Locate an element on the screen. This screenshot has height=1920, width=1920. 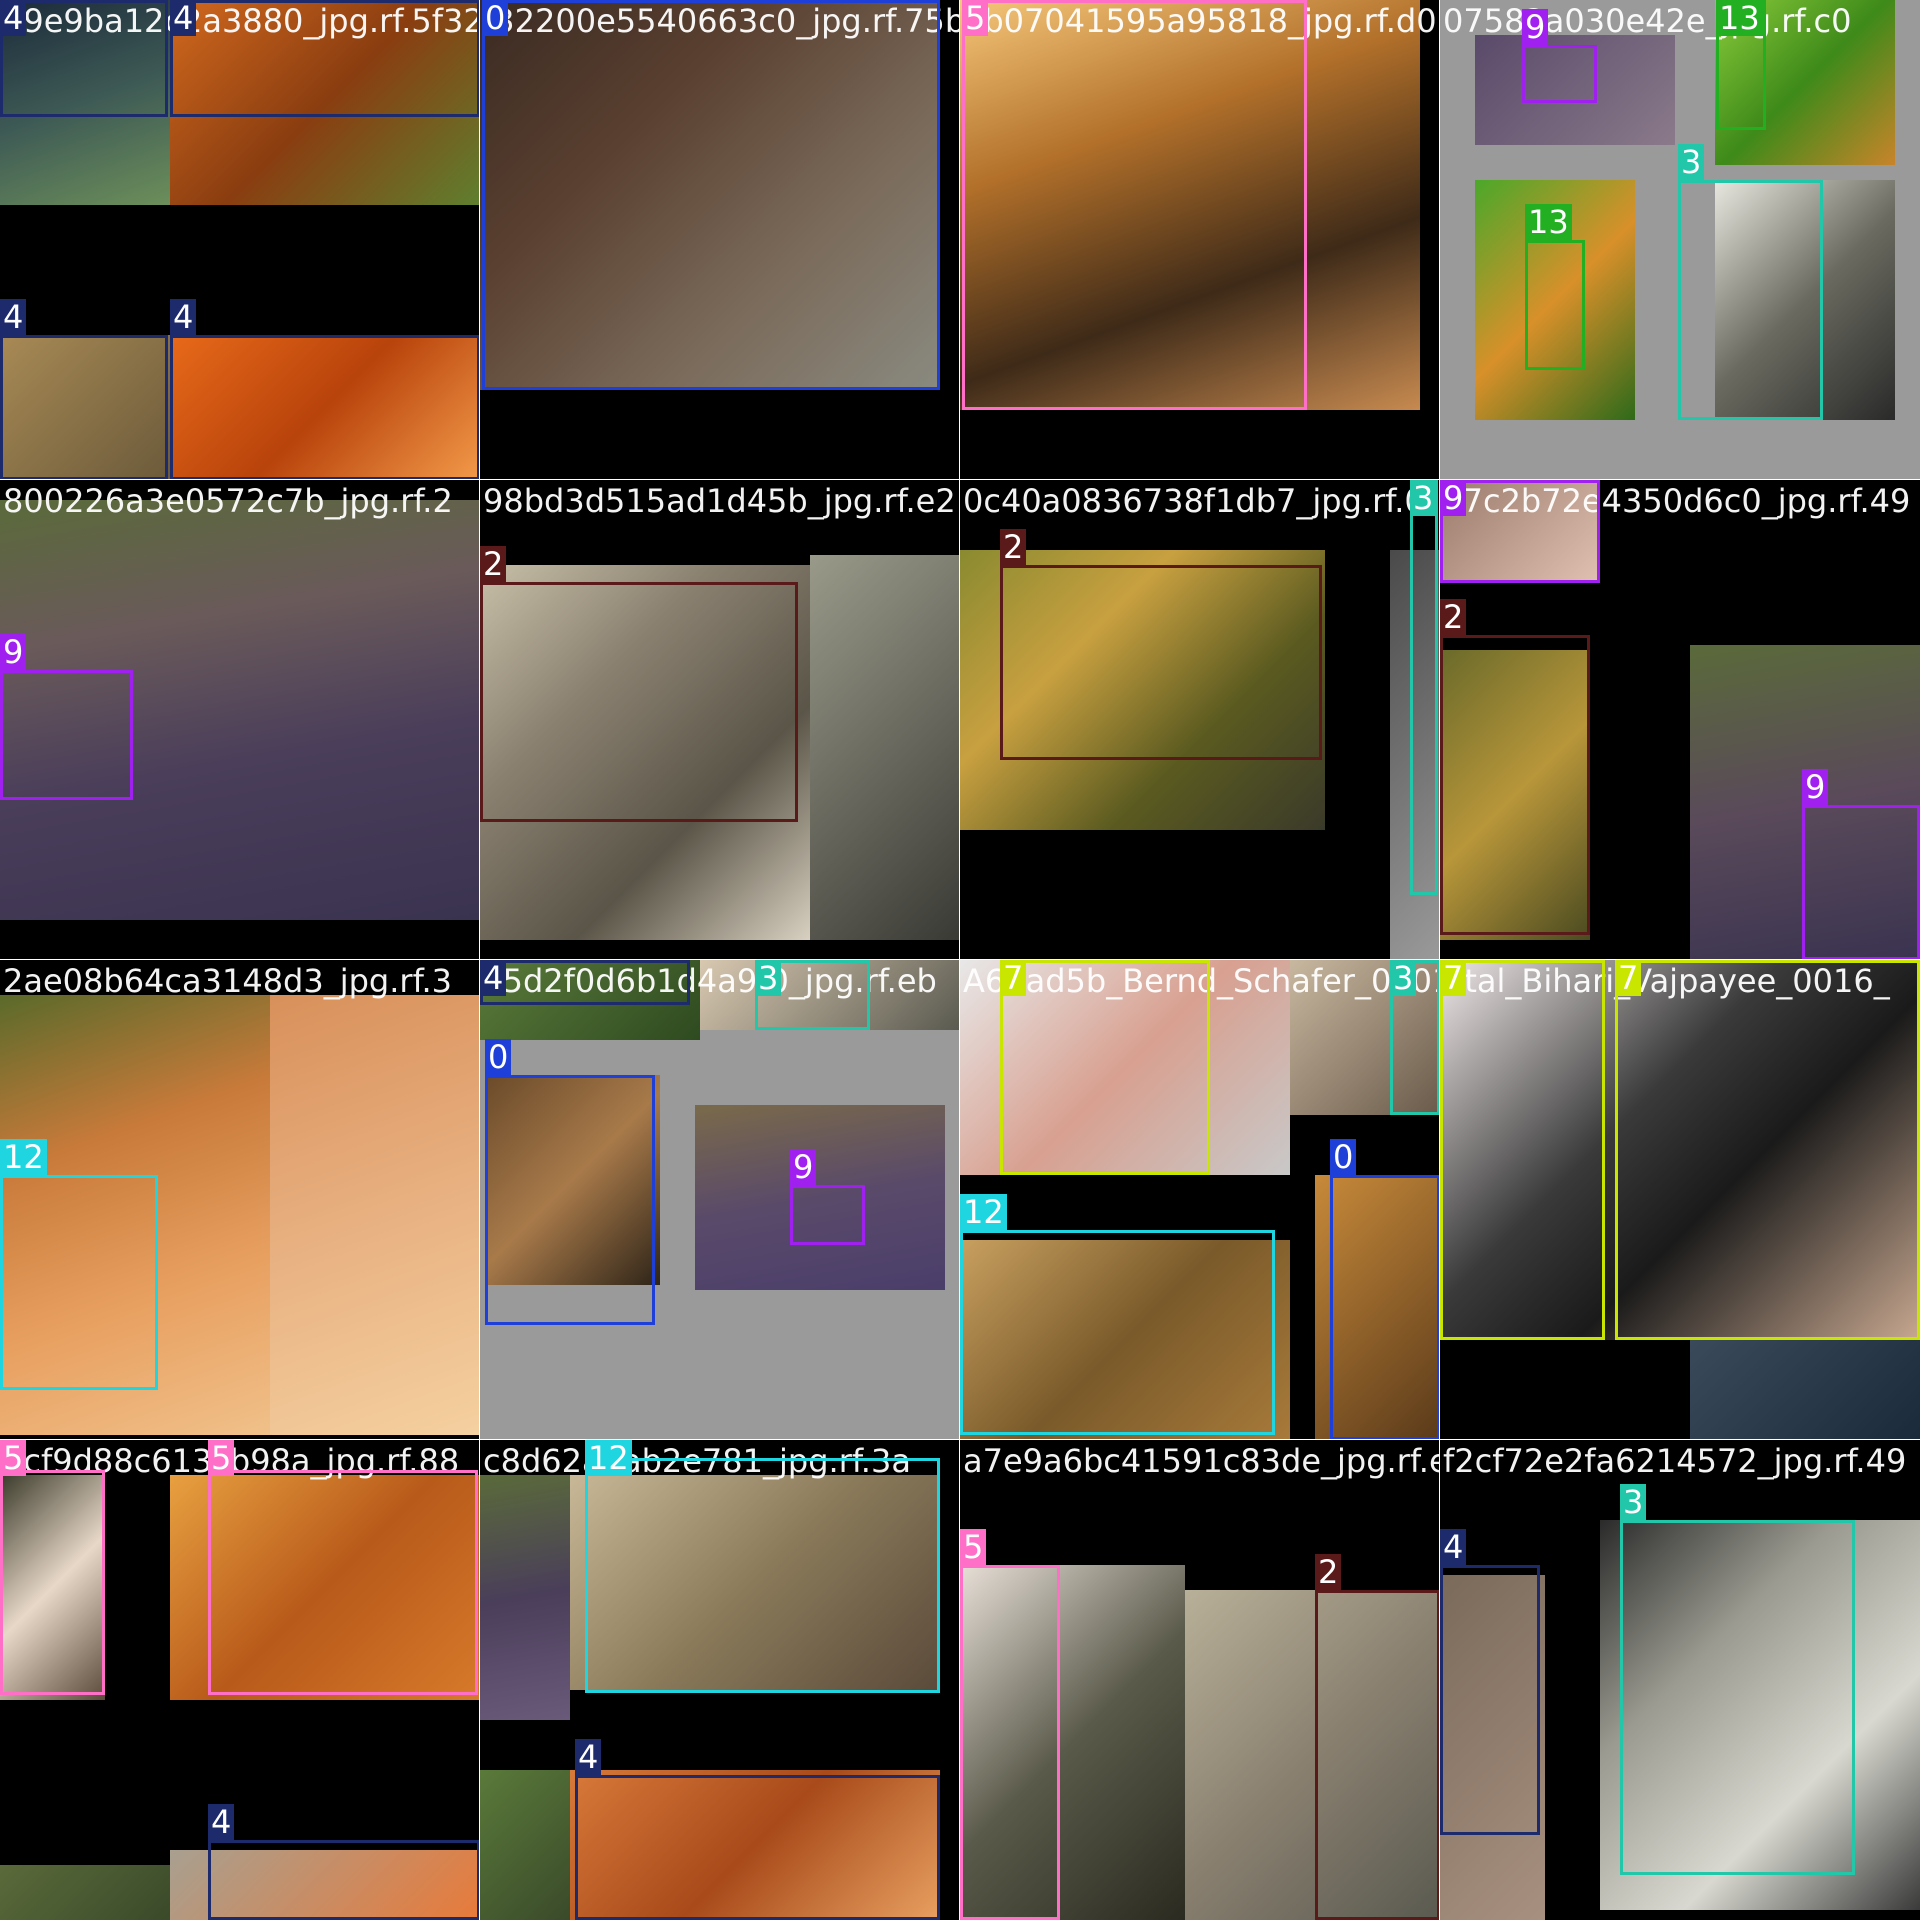
tile-filename: 98bd3d515ad1d45b_jpg.rf.e2 is located at coordinates (719, 501).